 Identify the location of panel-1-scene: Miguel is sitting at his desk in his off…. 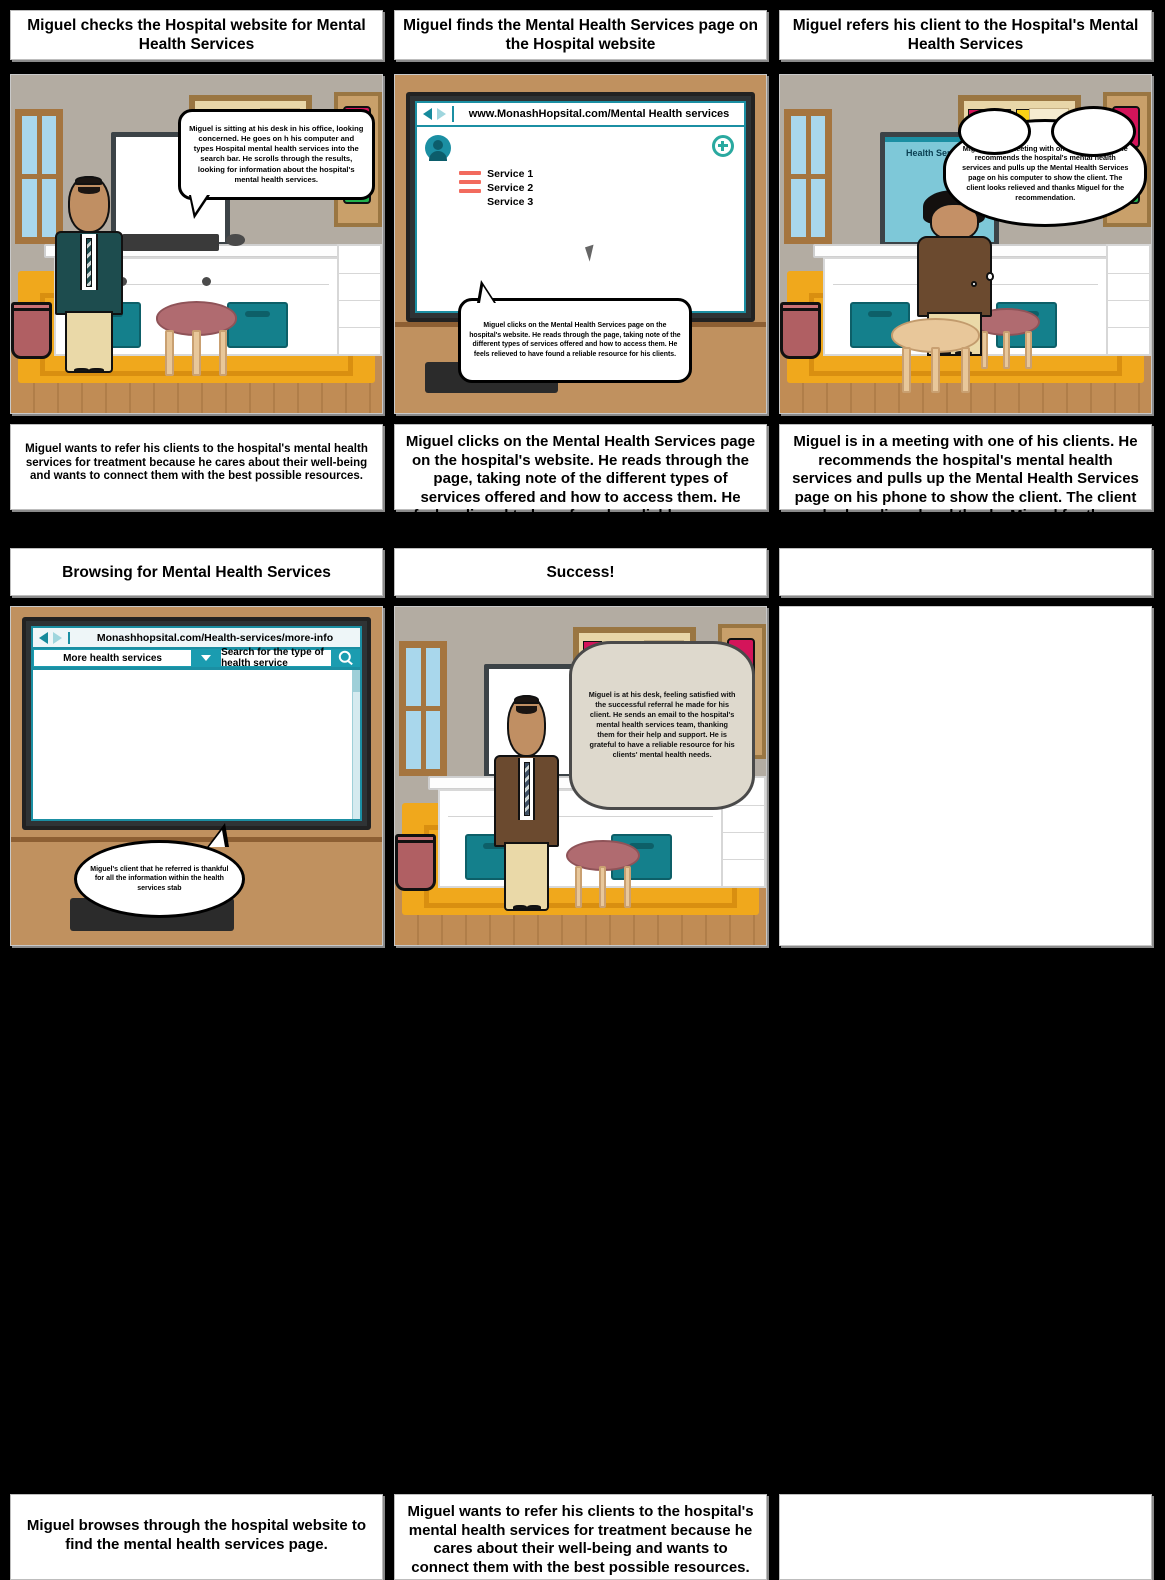
(196, 244).